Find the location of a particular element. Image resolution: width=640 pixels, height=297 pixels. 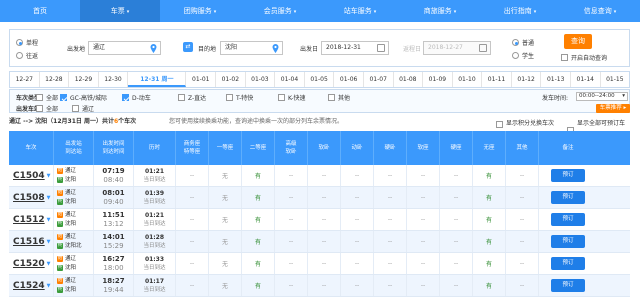

swap-stations-icon: ⇄ is located at coordinates (188, 47).